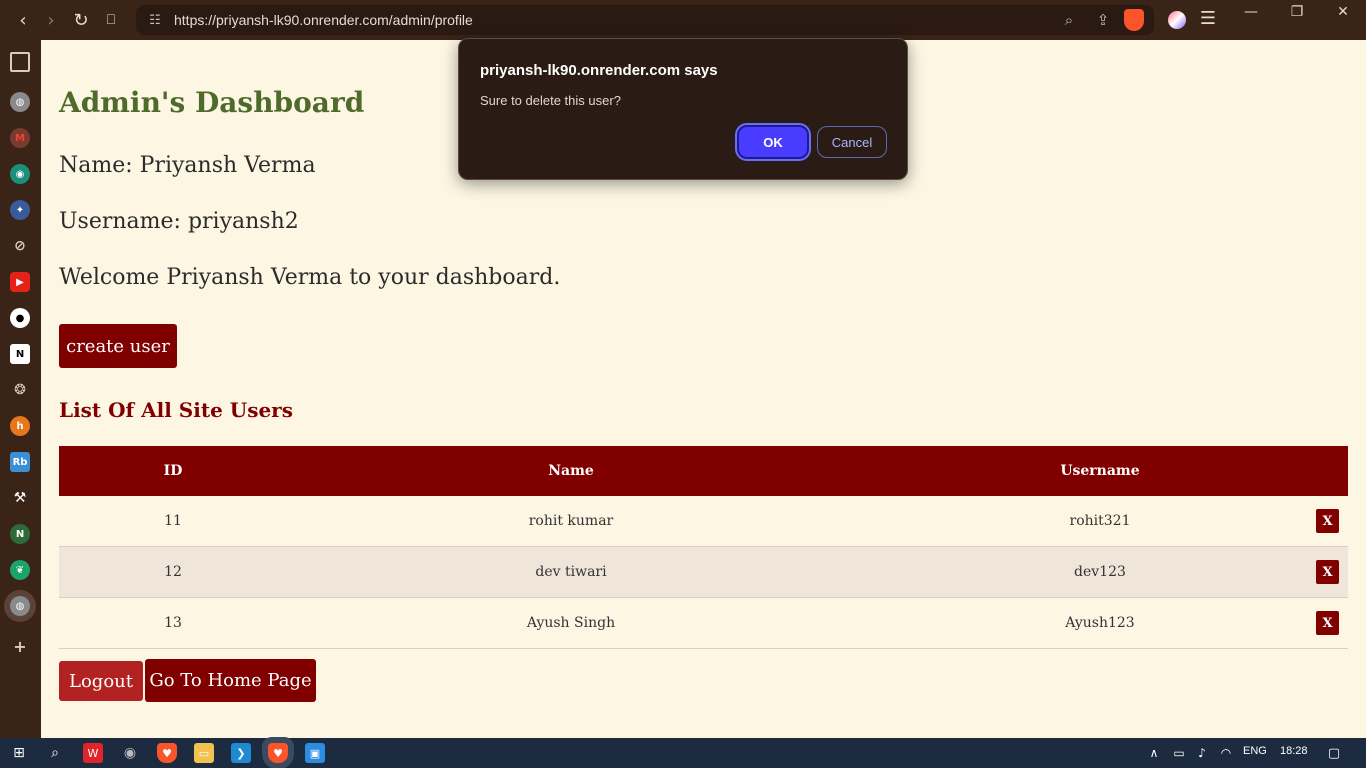 Image resolution: width=1366 pixels, height=768 pixels. What do you see at coordinates (173, 471) in the screenshot?
I see `header-id: ID` at bounding box center [173, 471].